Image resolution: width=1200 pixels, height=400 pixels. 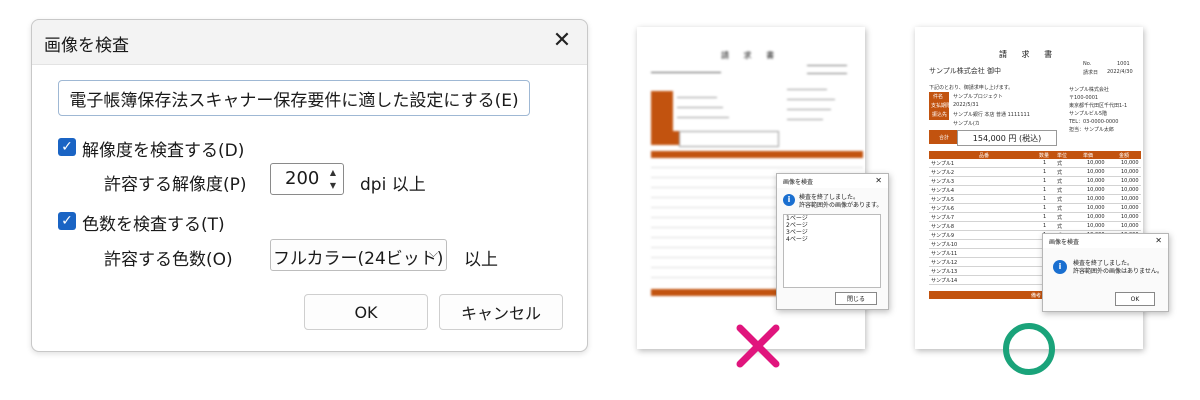 I want to click on spin-up-icon: ▲, so click(x=333, y=172).